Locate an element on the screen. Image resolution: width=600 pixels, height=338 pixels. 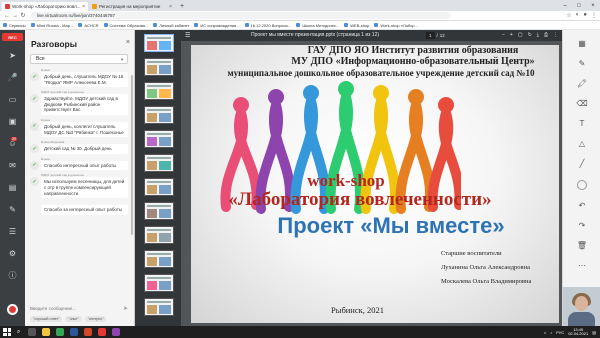
chrome-icon is located at coordinates (60, 332).